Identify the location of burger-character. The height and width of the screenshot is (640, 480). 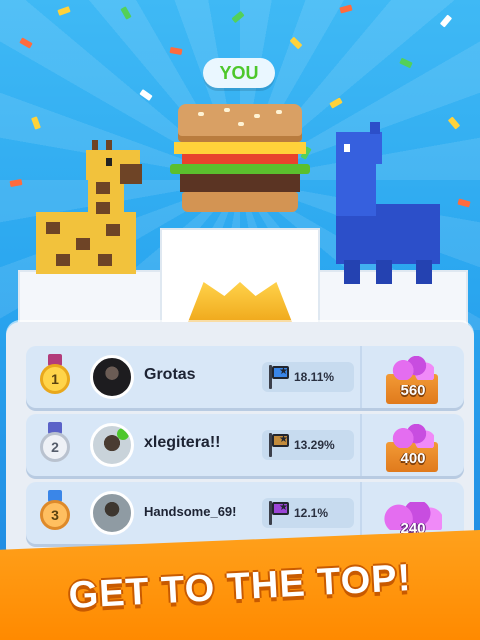
(240, 159).